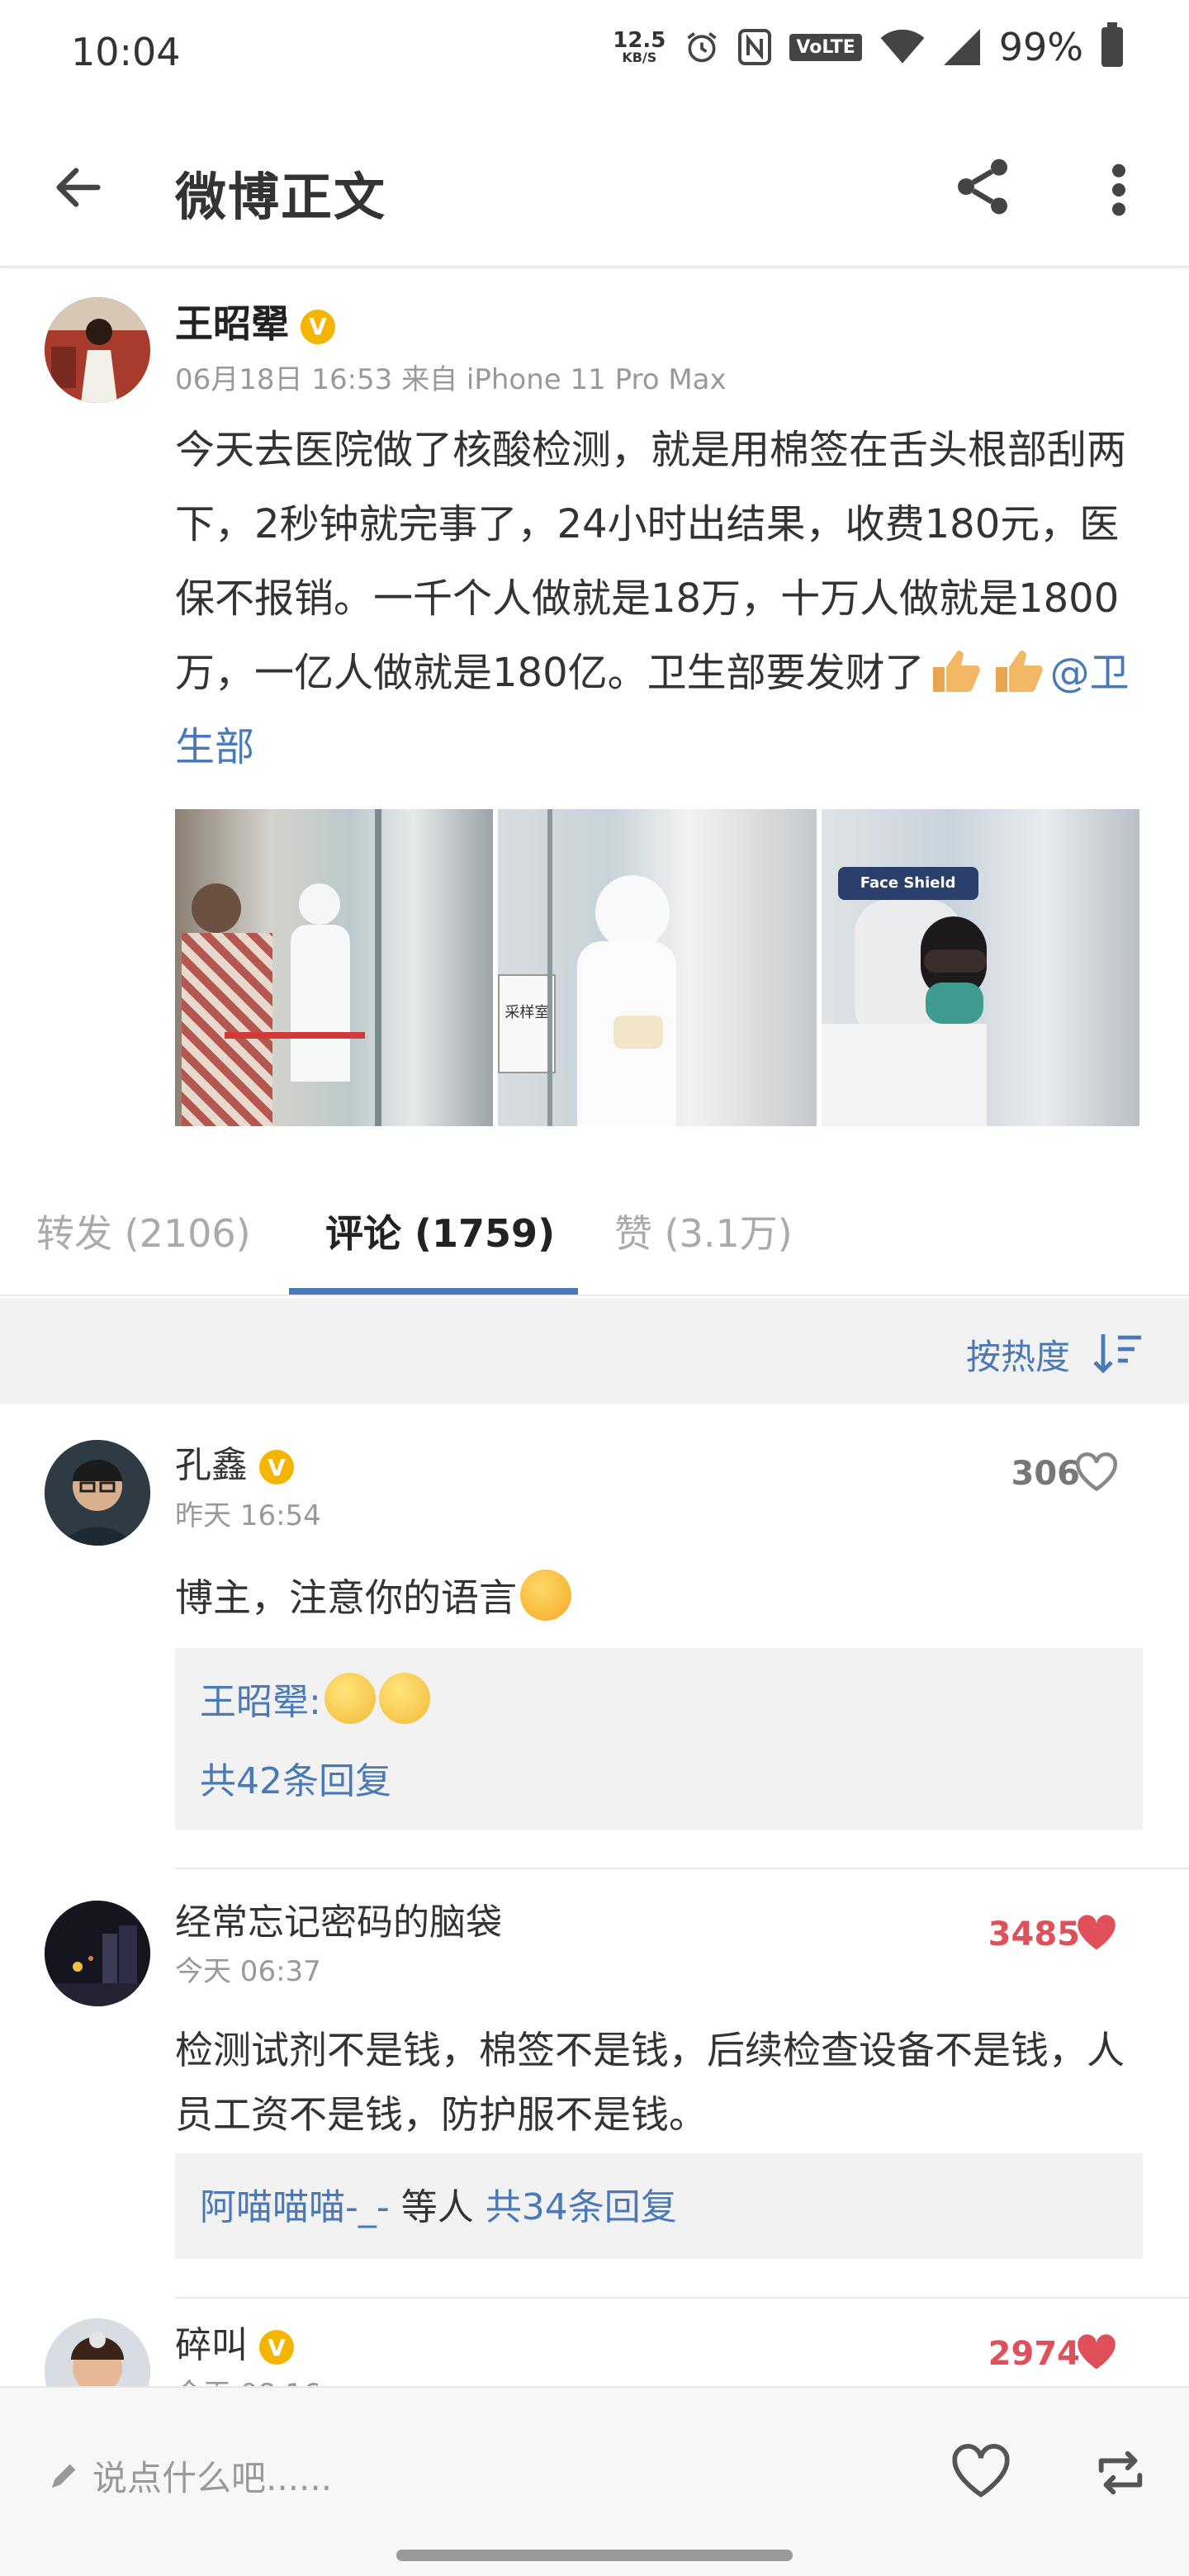 This screenshot has width=1189, height=2576. I want to click on post-photos: 采样室 Face Shield, so click(657, 967).